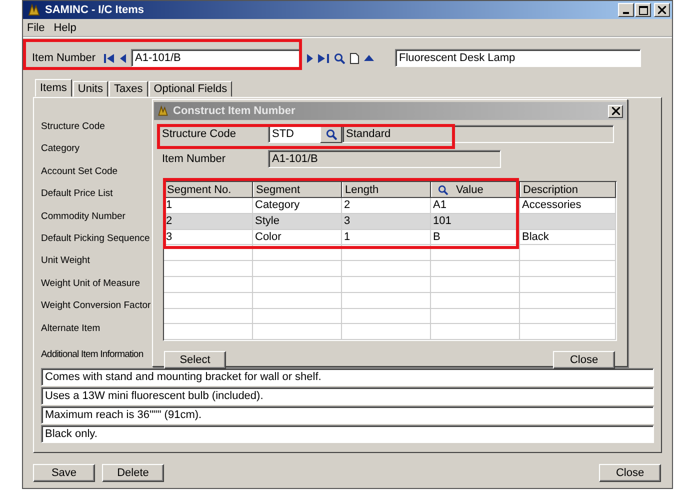  I want to click on table-row: 2 Style 3 101, so click(390, 222).